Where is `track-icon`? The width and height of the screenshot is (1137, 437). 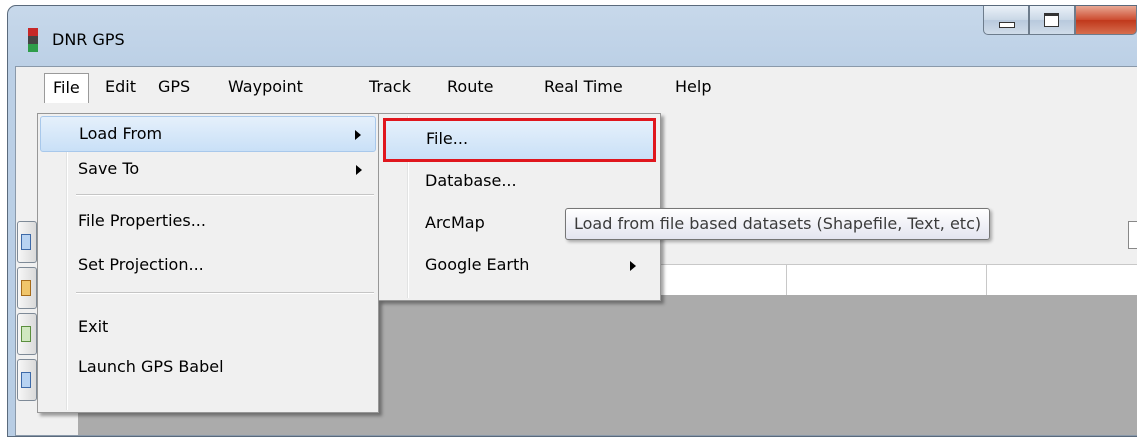 track-icon is located at coordinates (26, 334).